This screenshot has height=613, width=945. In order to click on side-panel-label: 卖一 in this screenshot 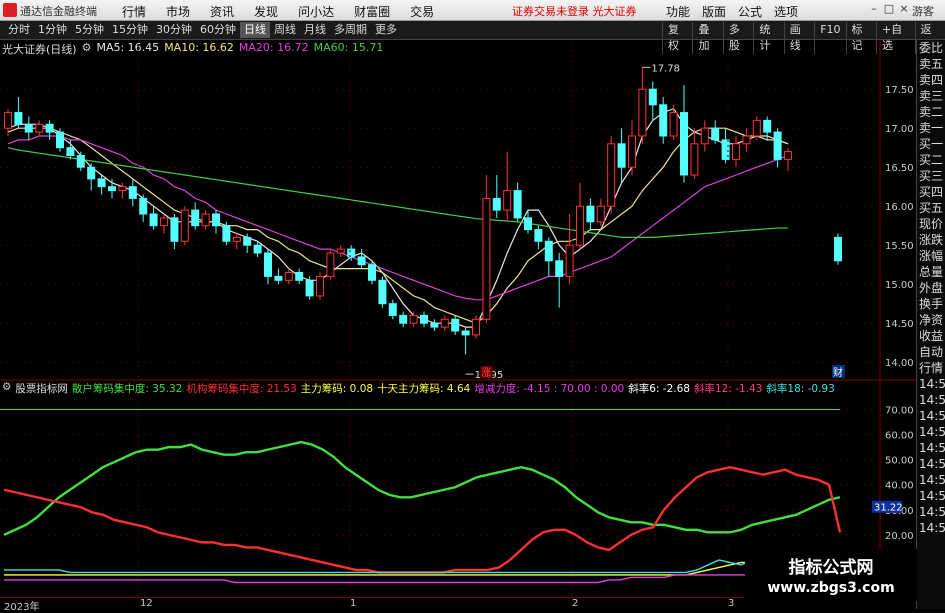, I will do `click(931, 128)`.